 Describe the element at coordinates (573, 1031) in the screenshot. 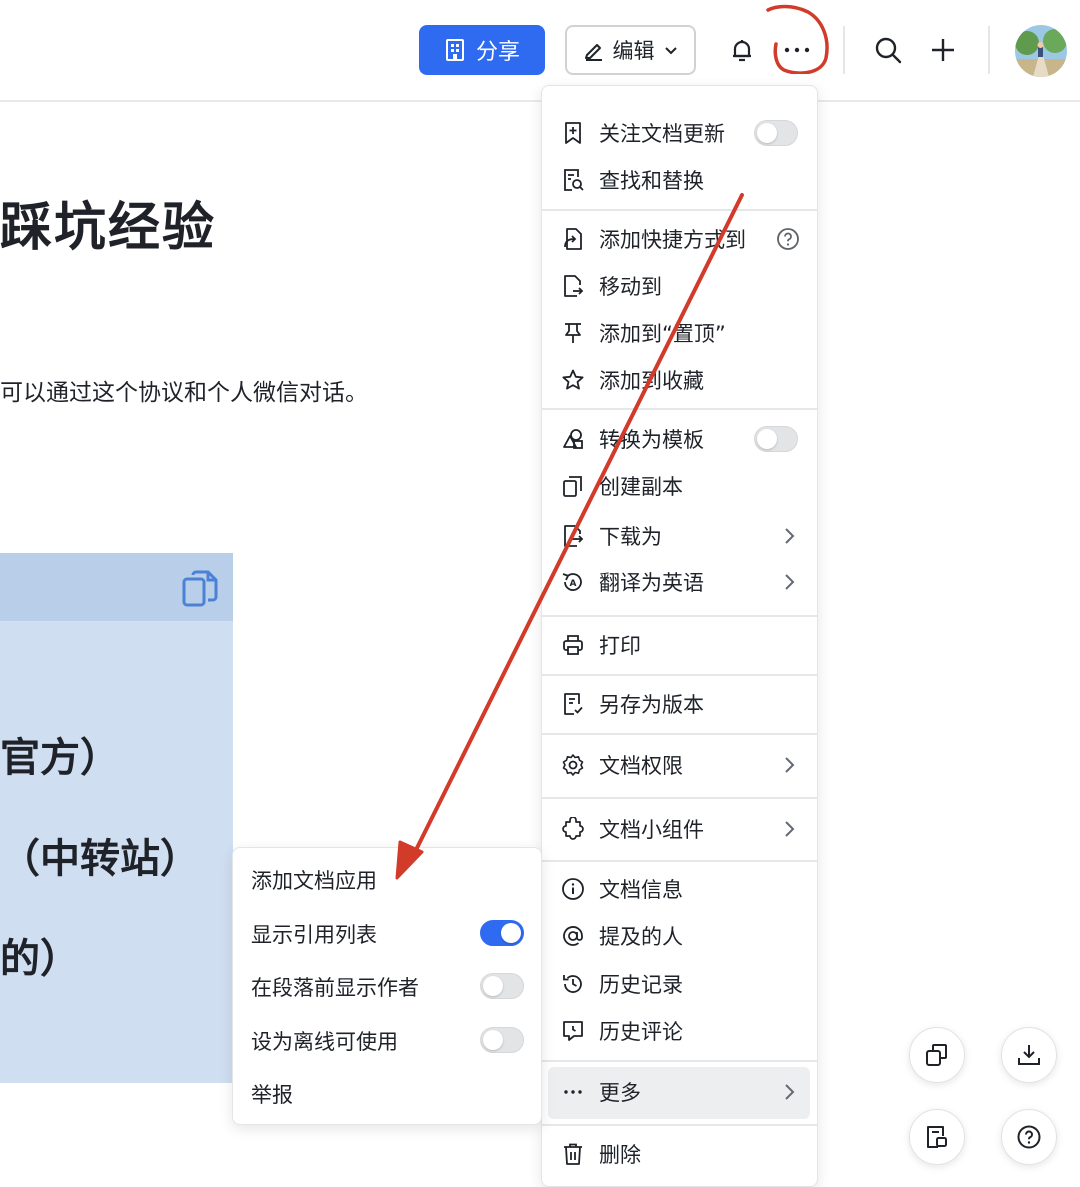

I see `comment-history-icon` at that location.